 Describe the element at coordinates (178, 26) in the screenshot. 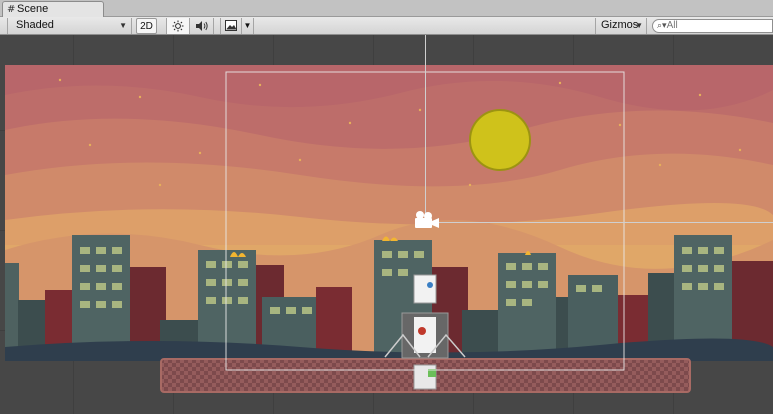

I see `sun-icon` at that location.